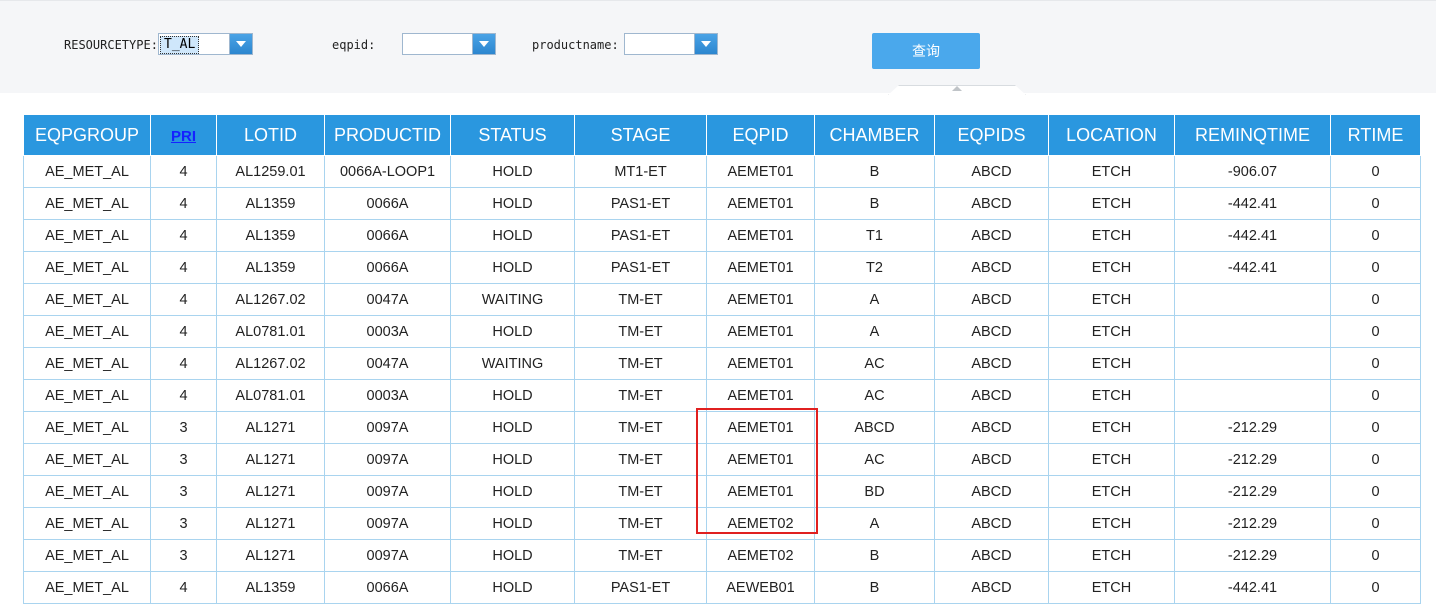 The image size is (1436, 606). What do you see at coordinates (957, 90) in the screenshot?
I see `collapse-toggle-icon` at bounding box center [957, 90].